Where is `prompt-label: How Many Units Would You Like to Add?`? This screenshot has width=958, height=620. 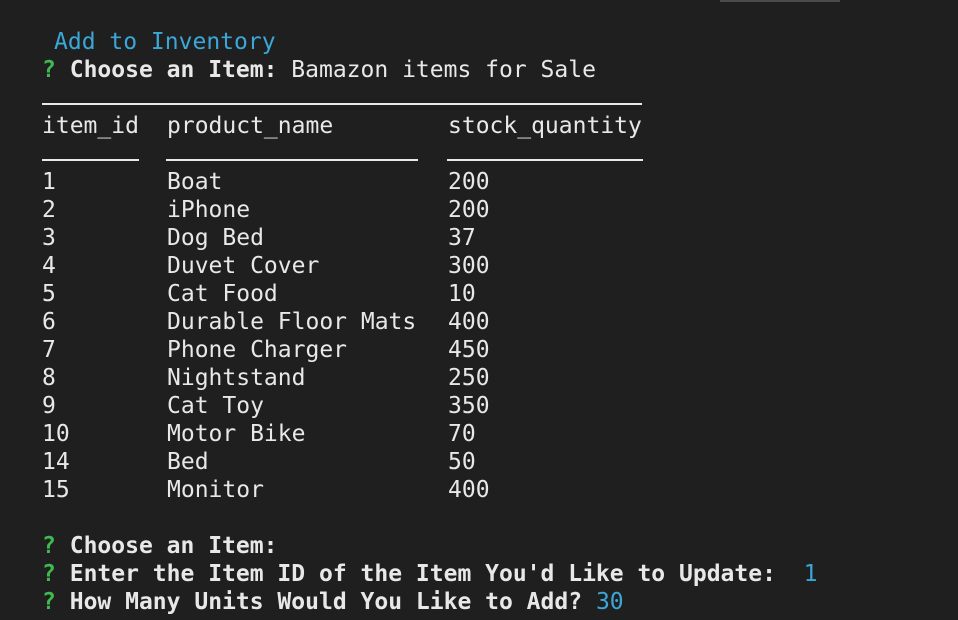 prompt-label: How Many Units Would You Like to Add? is located at coordinates (326, 602).